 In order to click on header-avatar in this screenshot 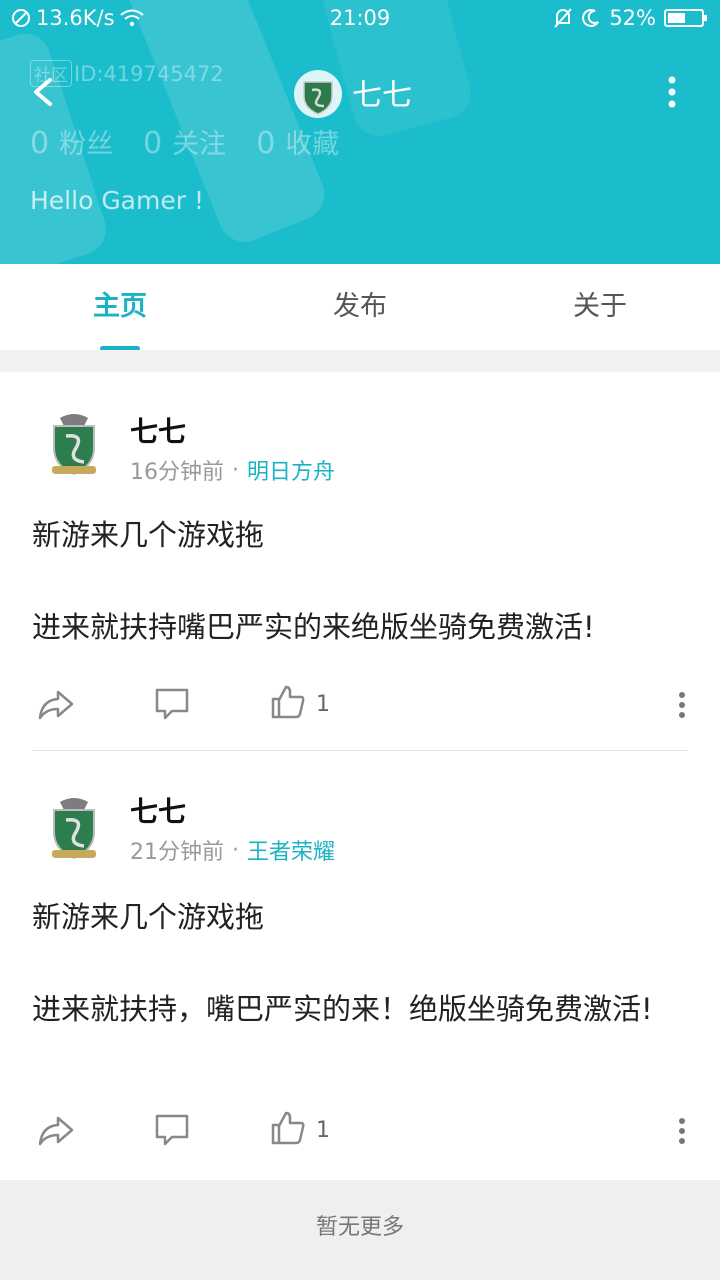, I will do `click(318, 94)`.